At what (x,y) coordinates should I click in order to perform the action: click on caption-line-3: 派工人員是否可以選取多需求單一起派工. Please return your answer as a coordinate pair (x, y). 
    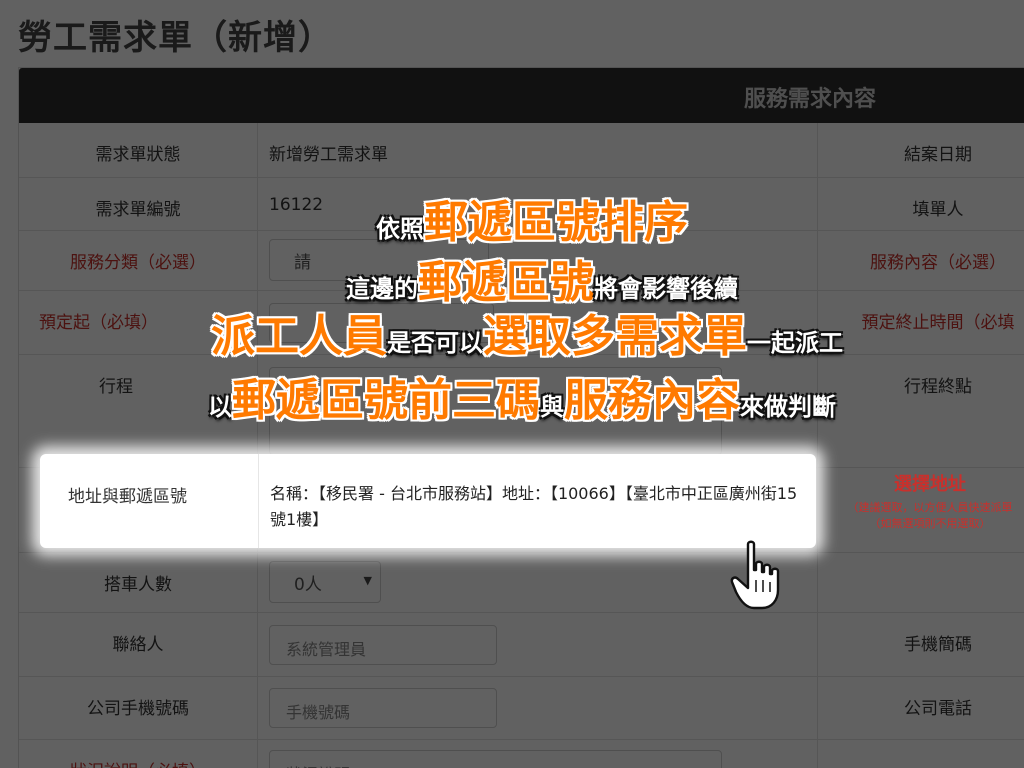
    Looking at the image, I should click on (512, 332).